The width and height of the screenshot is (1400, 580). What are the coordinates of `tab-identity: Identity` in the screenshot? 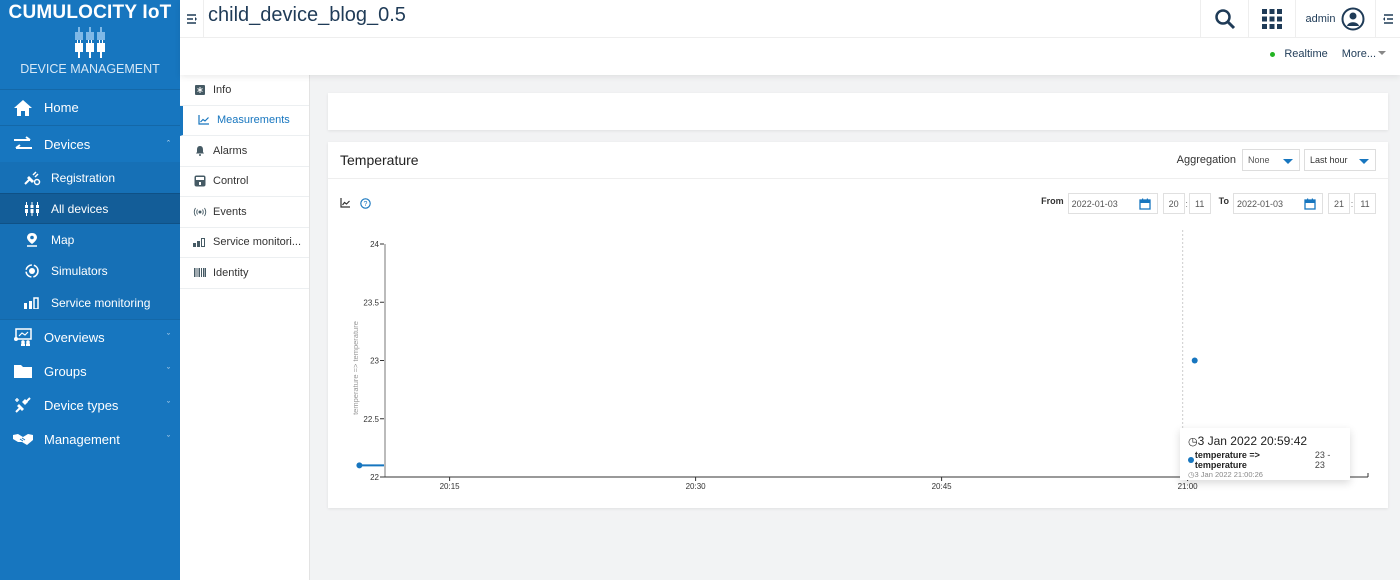 It's located at (244, 273).